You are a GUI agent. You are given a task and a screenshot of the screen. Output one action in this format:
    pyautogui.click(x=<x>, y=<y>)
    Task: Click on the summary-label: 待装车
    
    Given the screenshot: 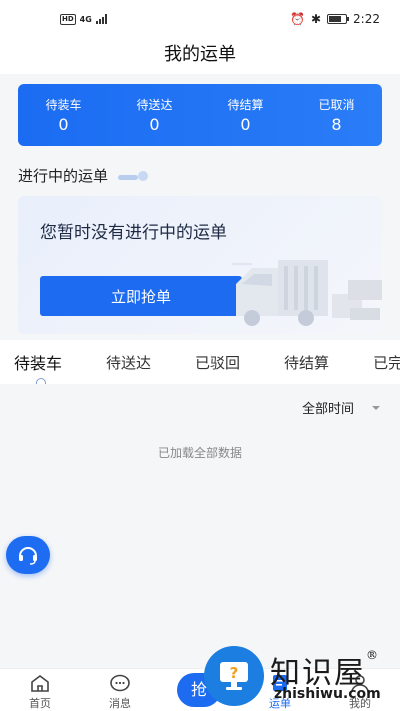 What is the action you would take?
    pyautogui.click(x=63, y=105)
    